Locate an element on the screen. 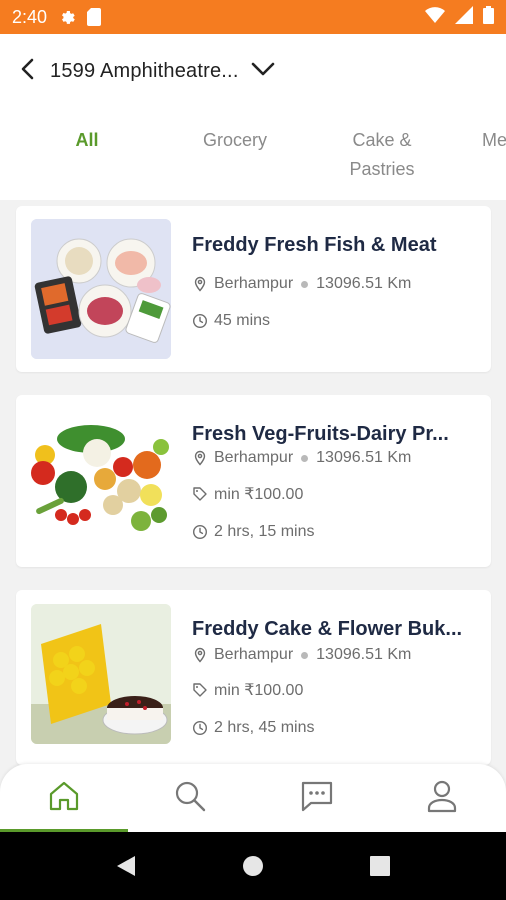 The height and width of the screenshot is (900, 506). sd-card-icon is located at coordinates (94, 17).